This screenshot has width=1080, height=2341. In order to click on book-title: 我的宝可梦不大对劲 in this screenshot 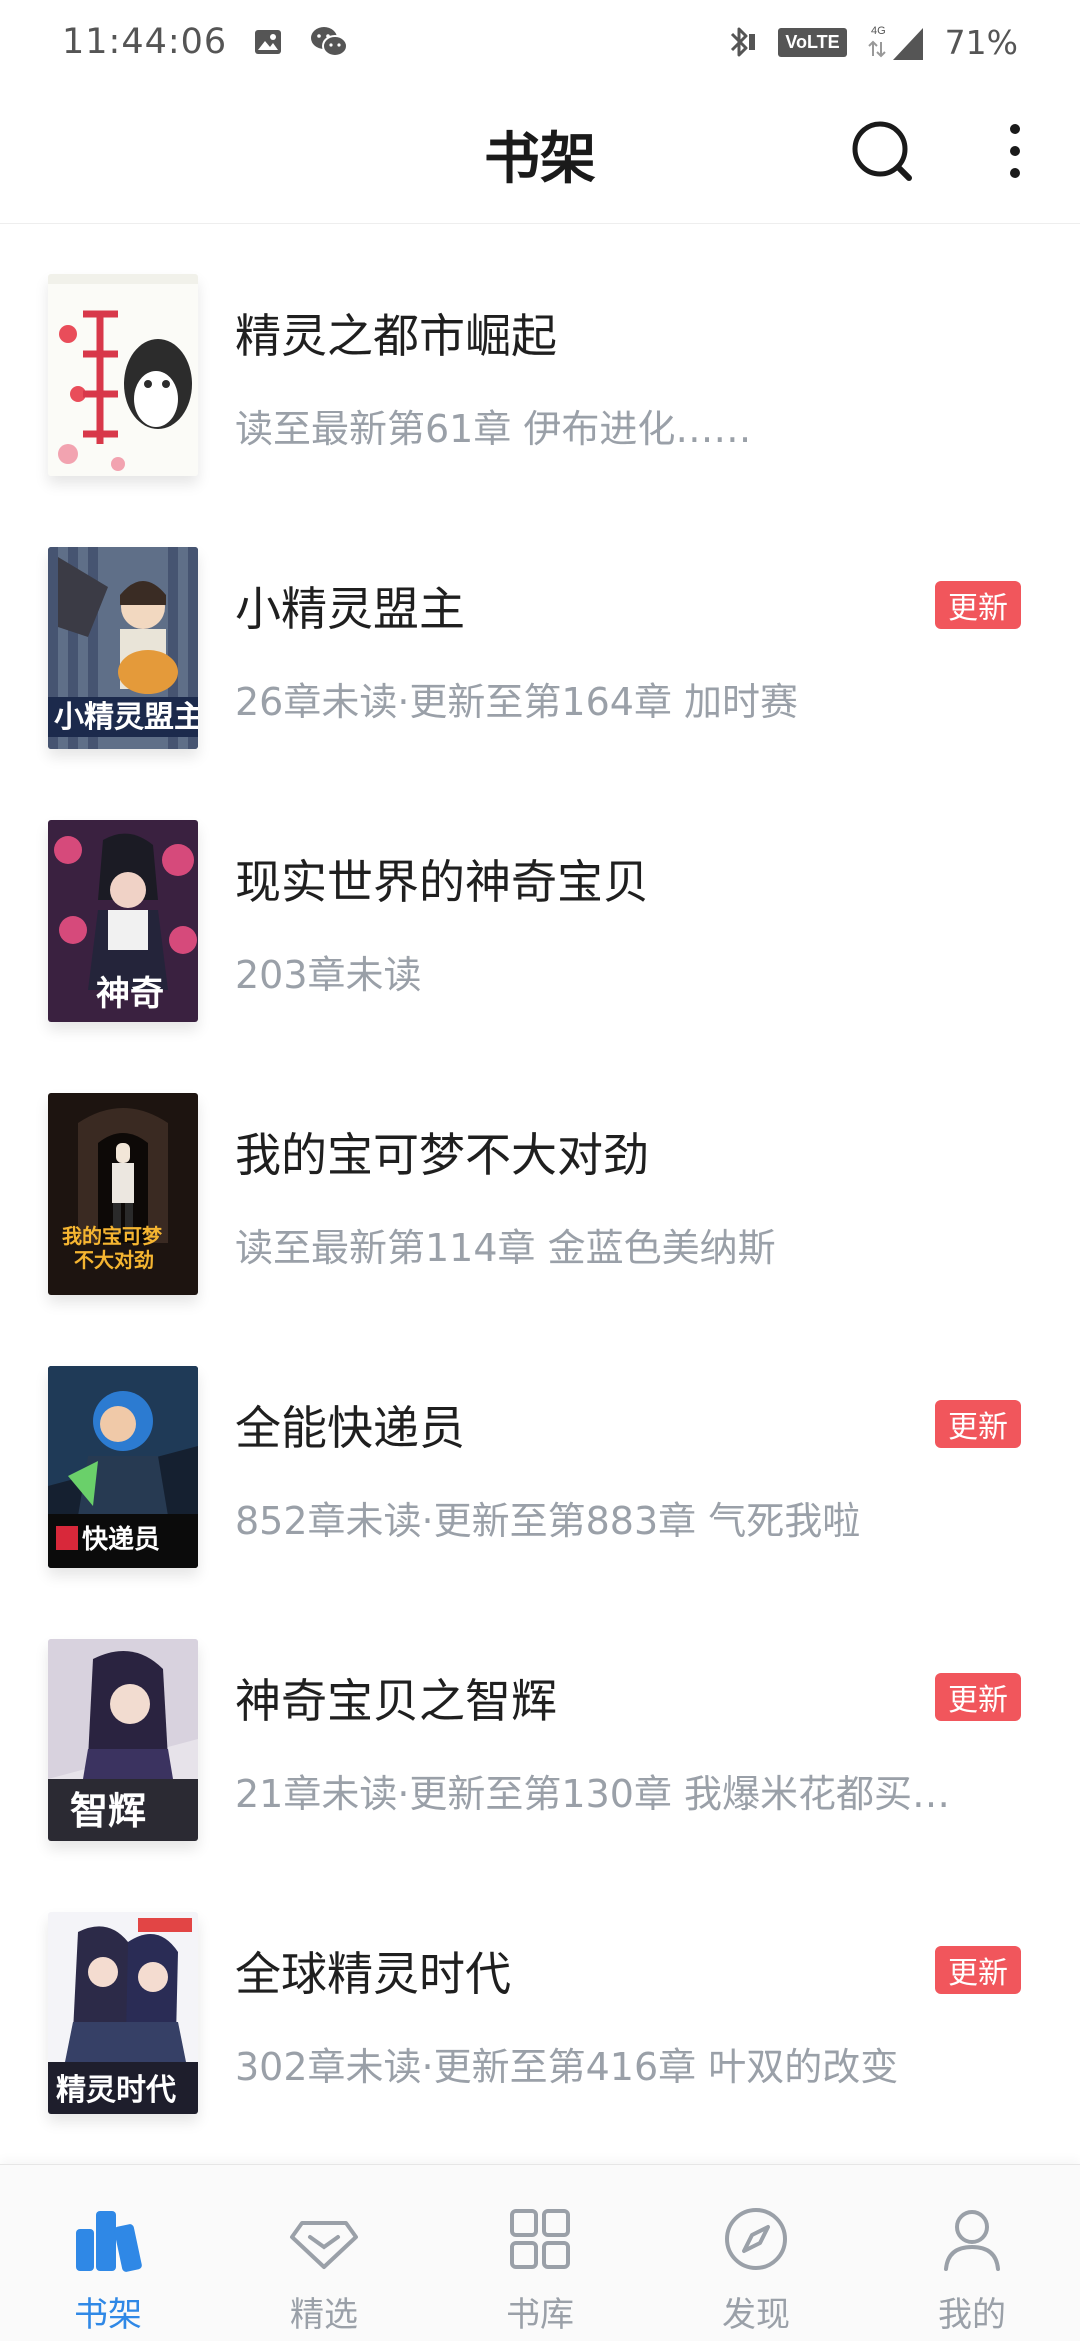, I will do `click(442, 1155)`.